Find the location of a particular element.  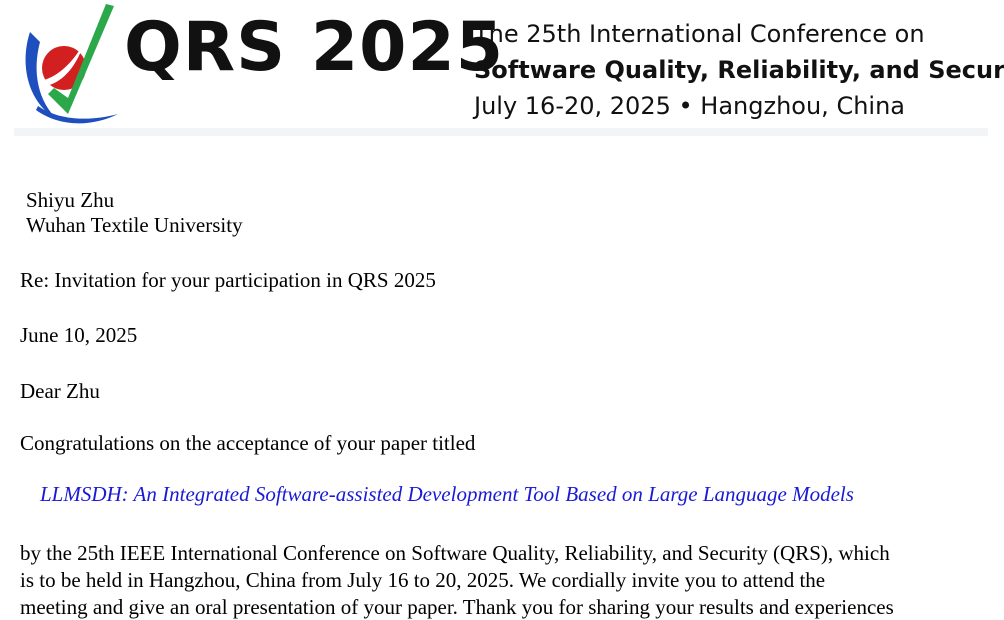

recipient-organization: Wuhan Textile University is located at coordinates (134, 225).